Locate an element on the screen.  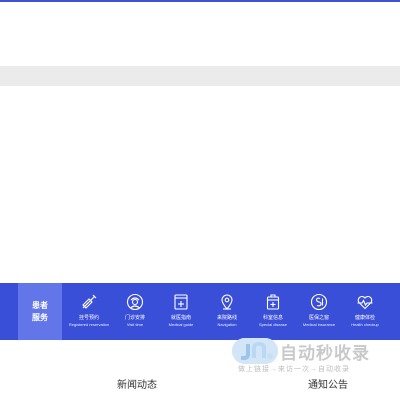
watermark: 自动秒收录 做上链接→来访一次→自动收录 is located at coordinates (314, 358).